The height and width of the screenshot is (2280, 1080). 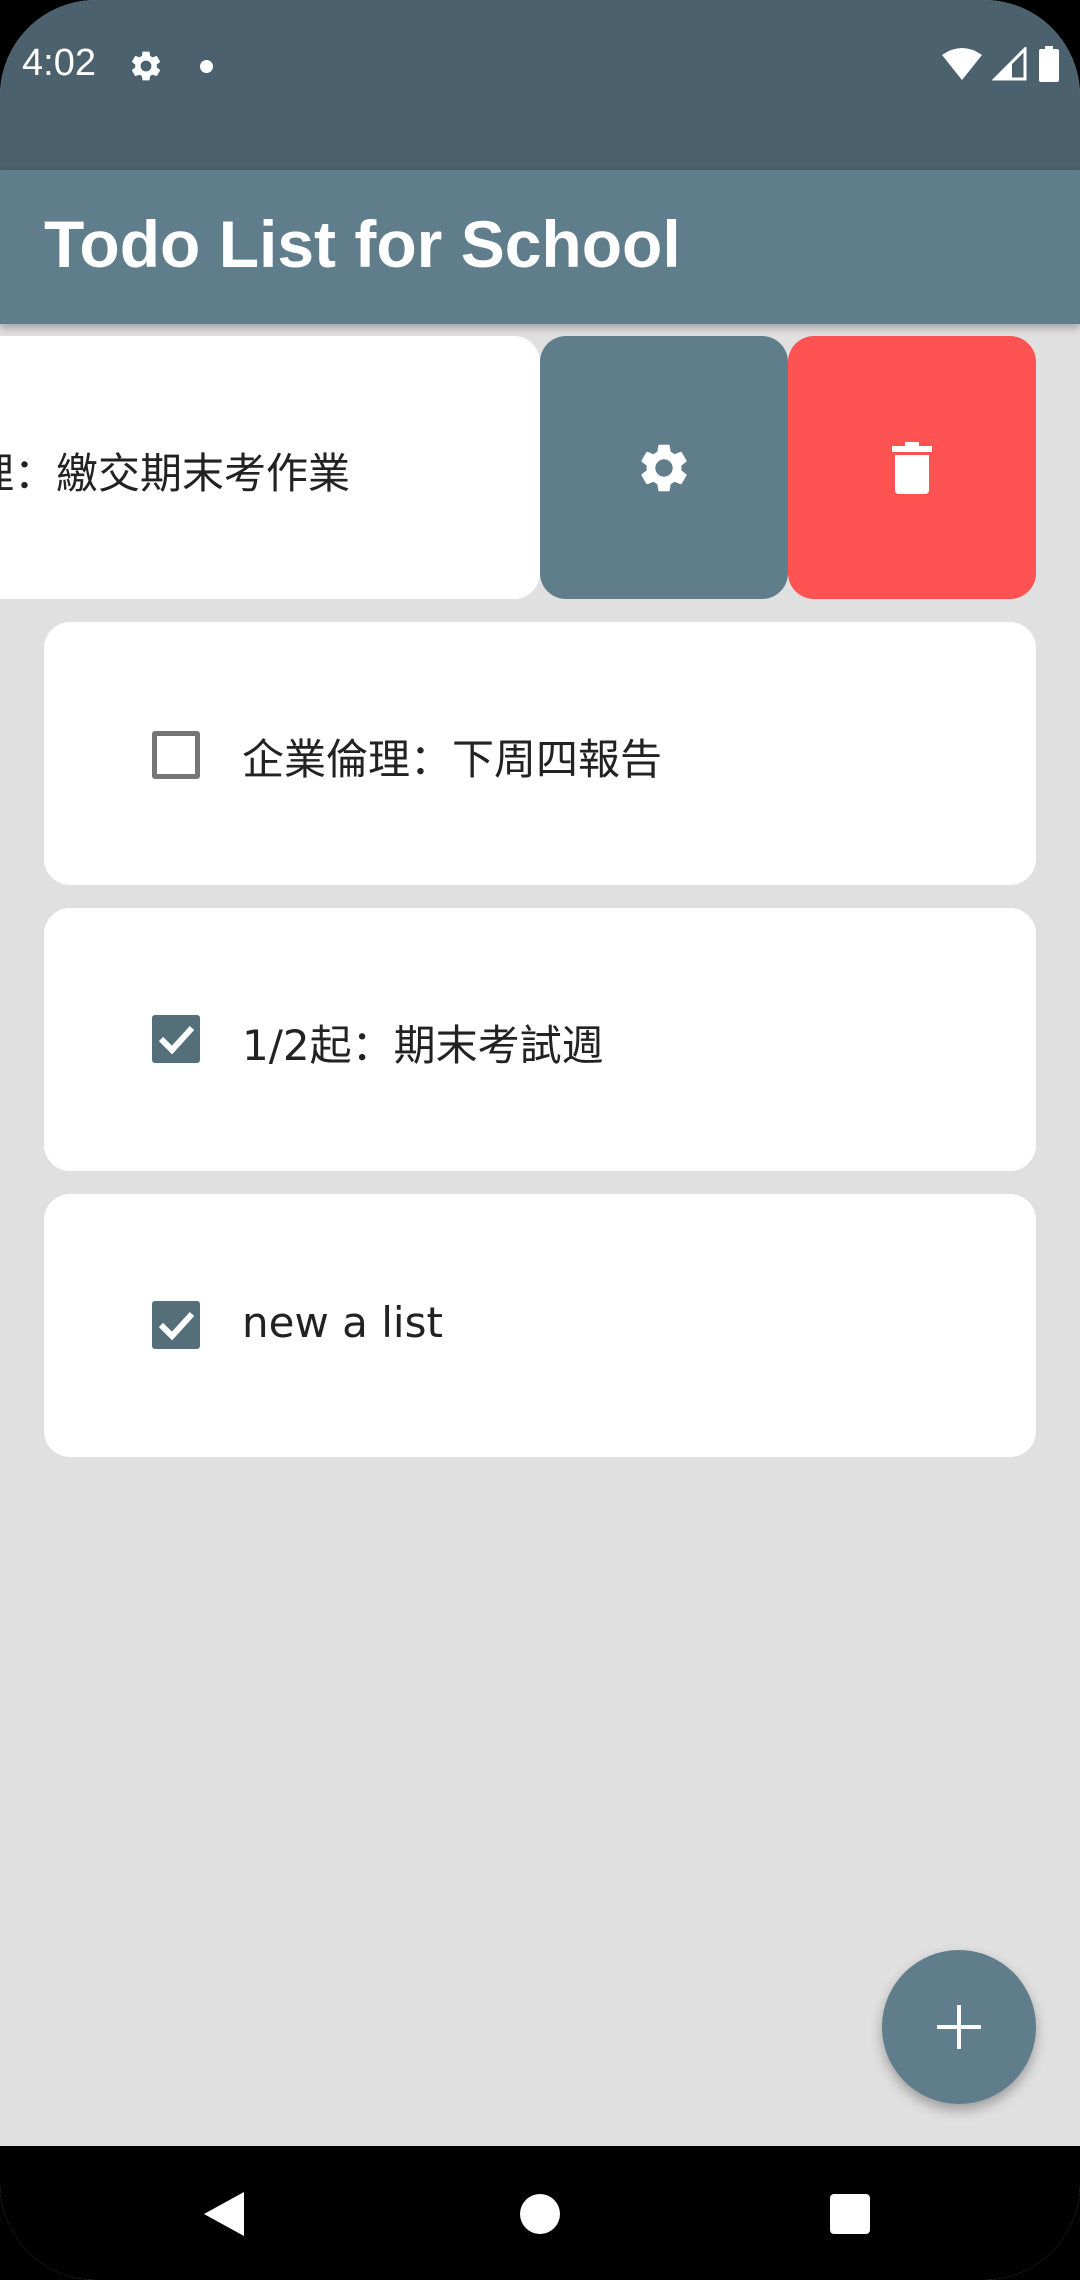 I want to click on todo-item: new a list, so click(x=540, y=1325).